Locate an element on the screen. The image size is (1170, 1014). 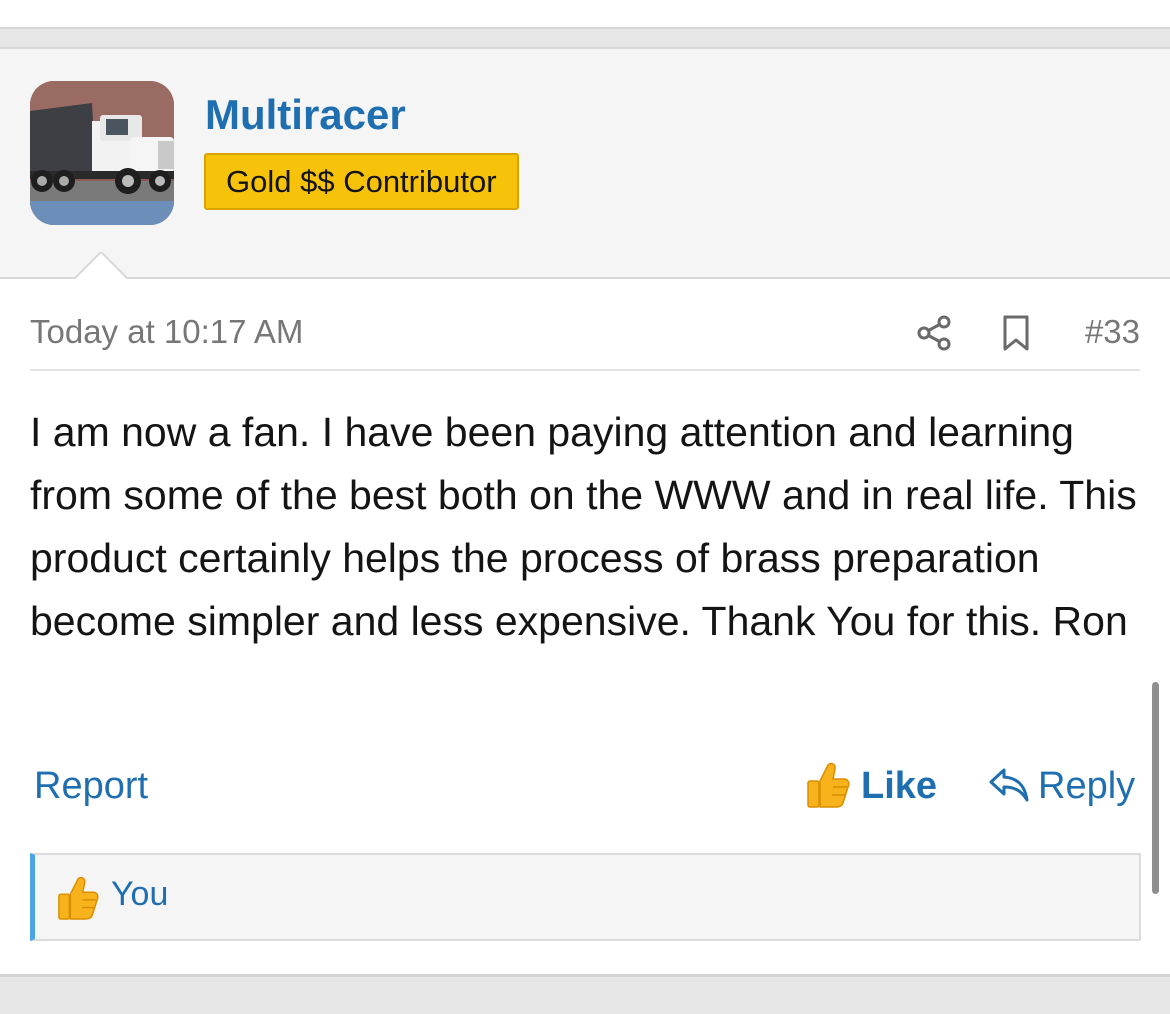
reply-label: Reply is located at coordinates (1087, 786).